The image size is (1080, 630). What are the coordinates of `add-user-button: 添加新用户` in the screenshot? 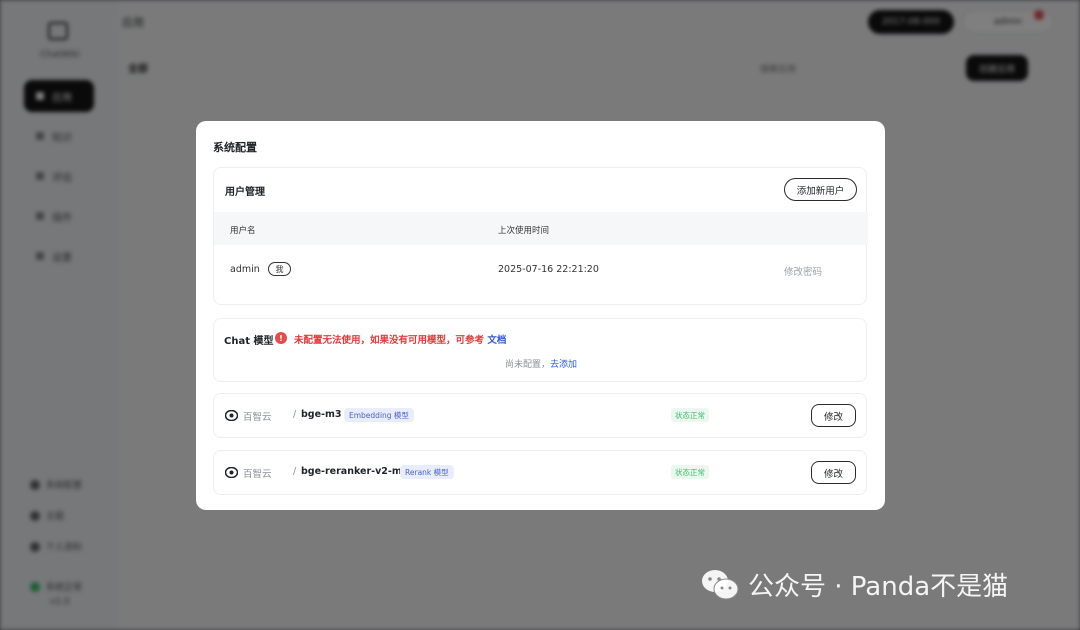 It's located at (820, 189).